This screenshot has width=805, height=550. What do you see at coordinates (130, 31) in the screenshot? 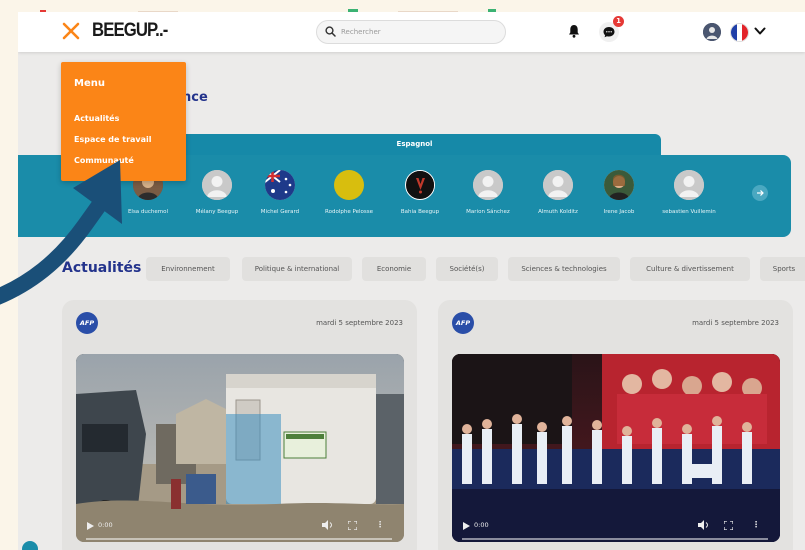
I see `beegup-logo: BEEGUP..-` at bounding box center [130, 31].